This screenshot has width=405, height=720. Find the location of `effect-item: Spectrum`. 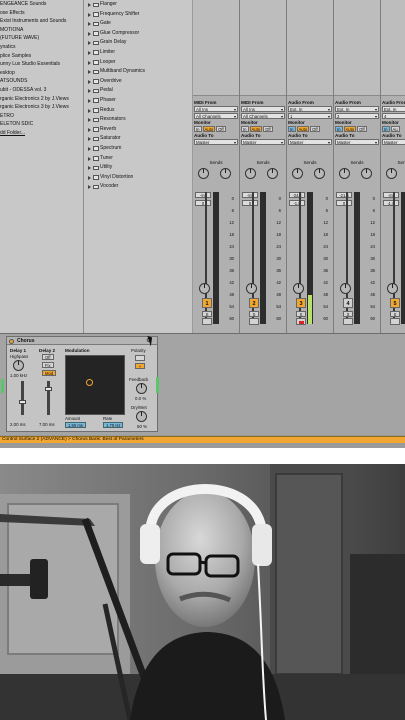

effect-item: Spectrum is located at coordinates (138, 149).